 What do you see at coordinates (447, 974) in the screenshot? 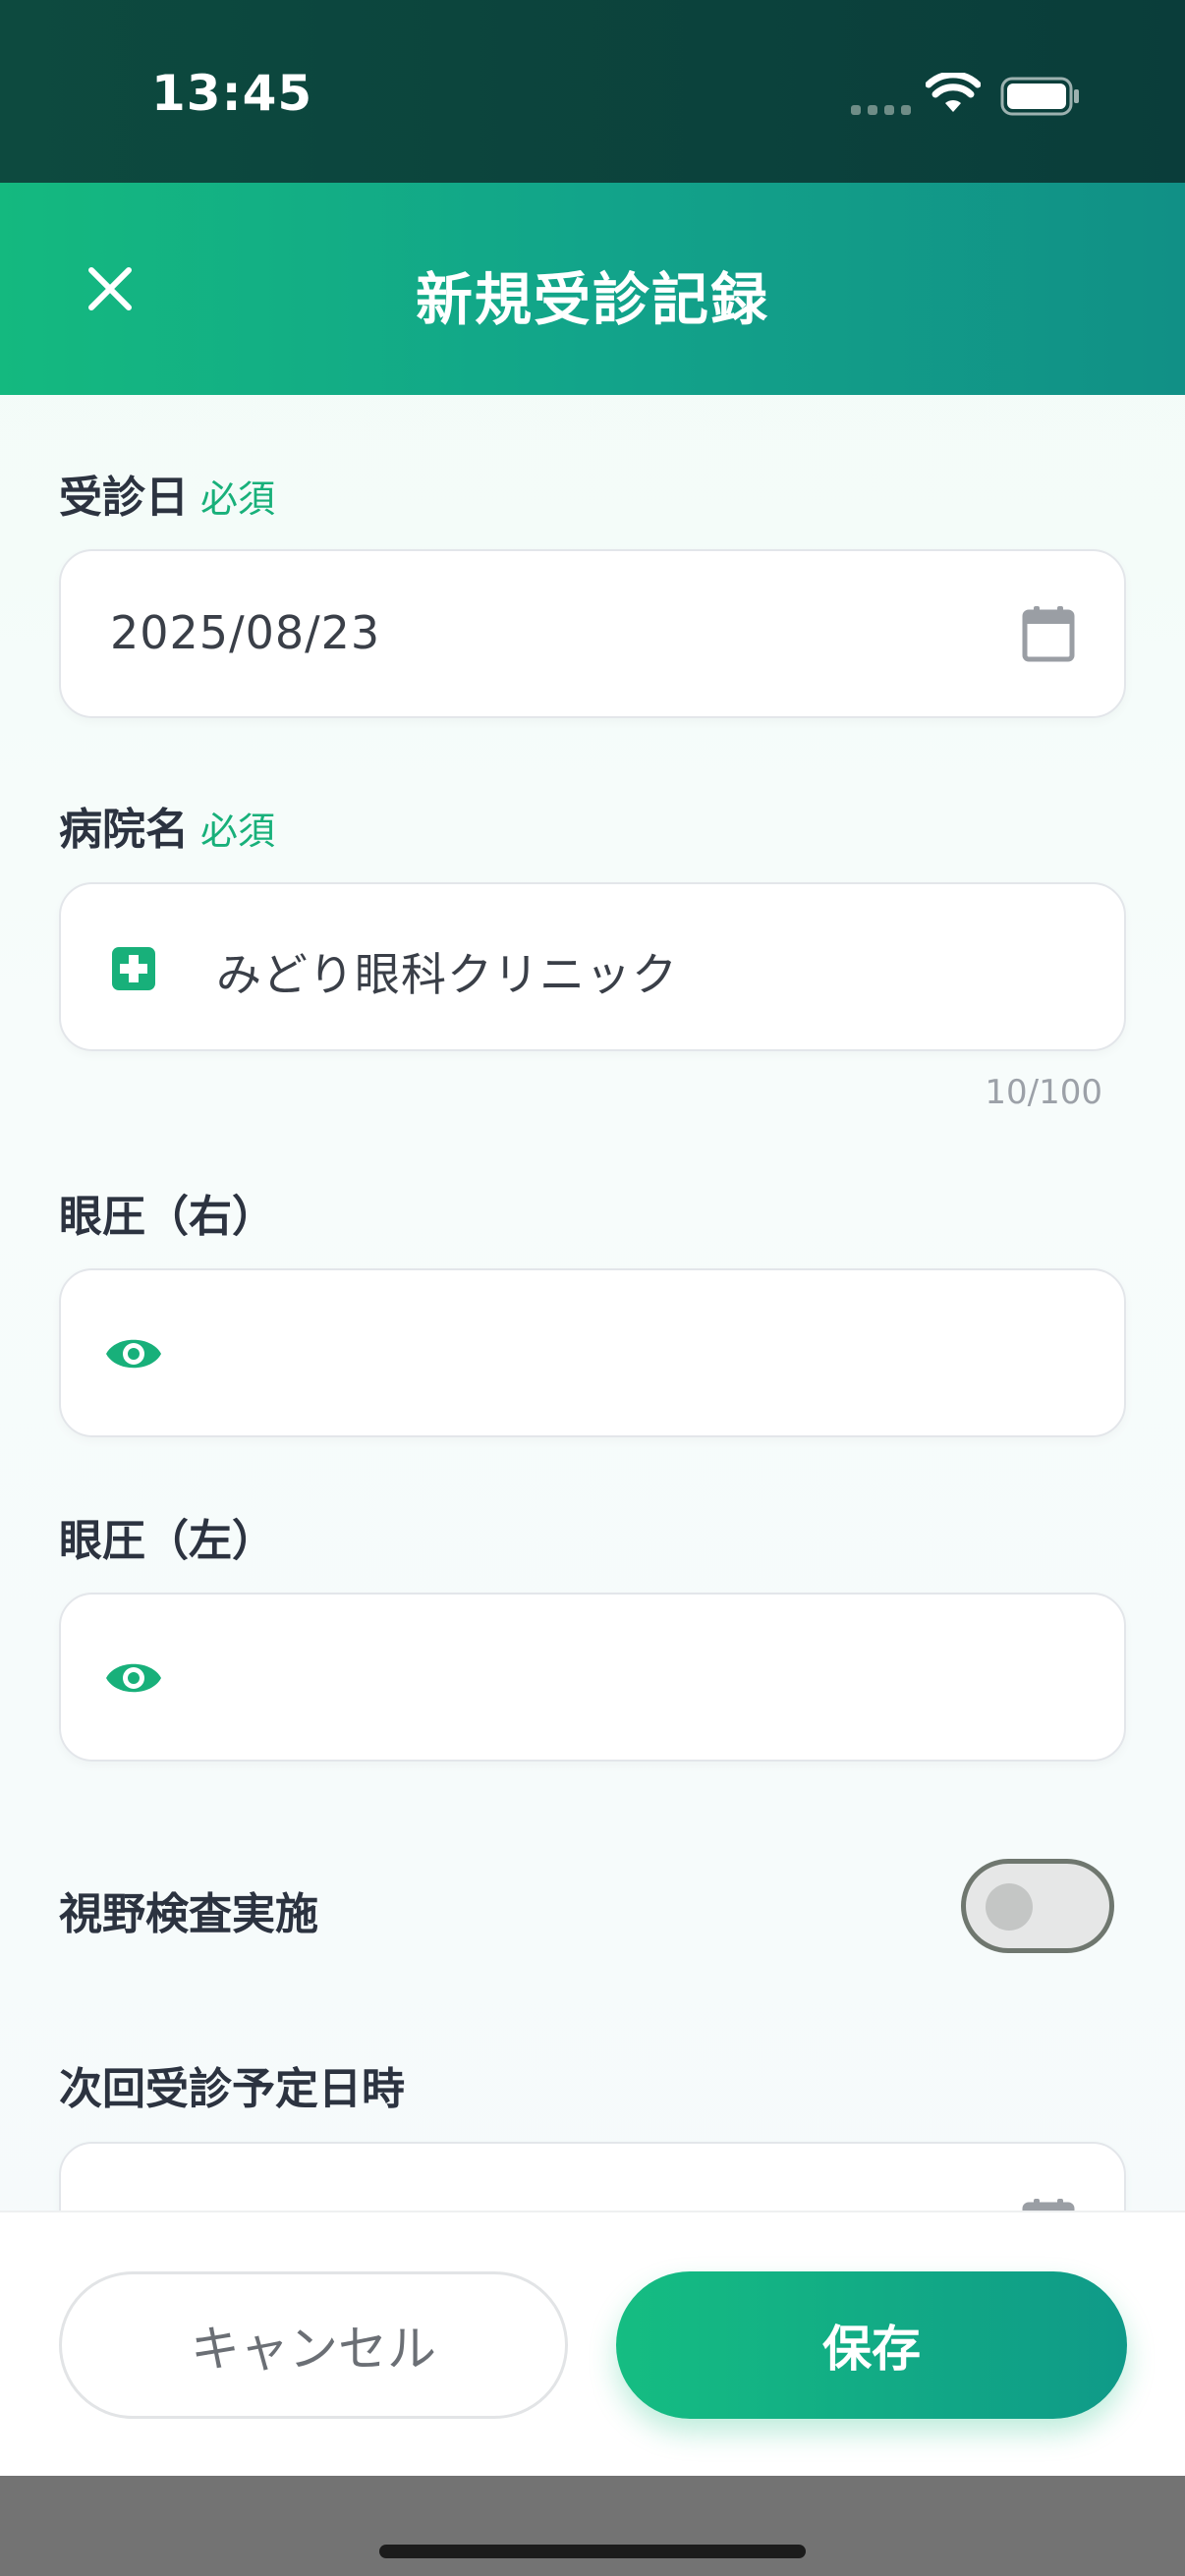
I see `hospital-name-value: みどり眼科クリニック` at bounding box center [447, 974].